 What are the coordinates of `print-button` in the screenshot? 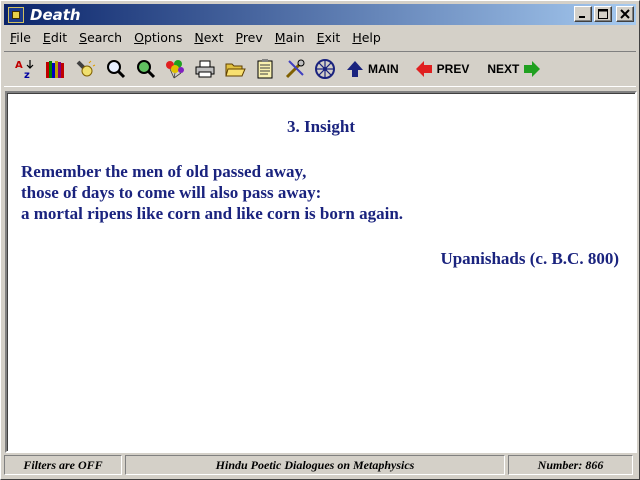 It's located at (205, 69).